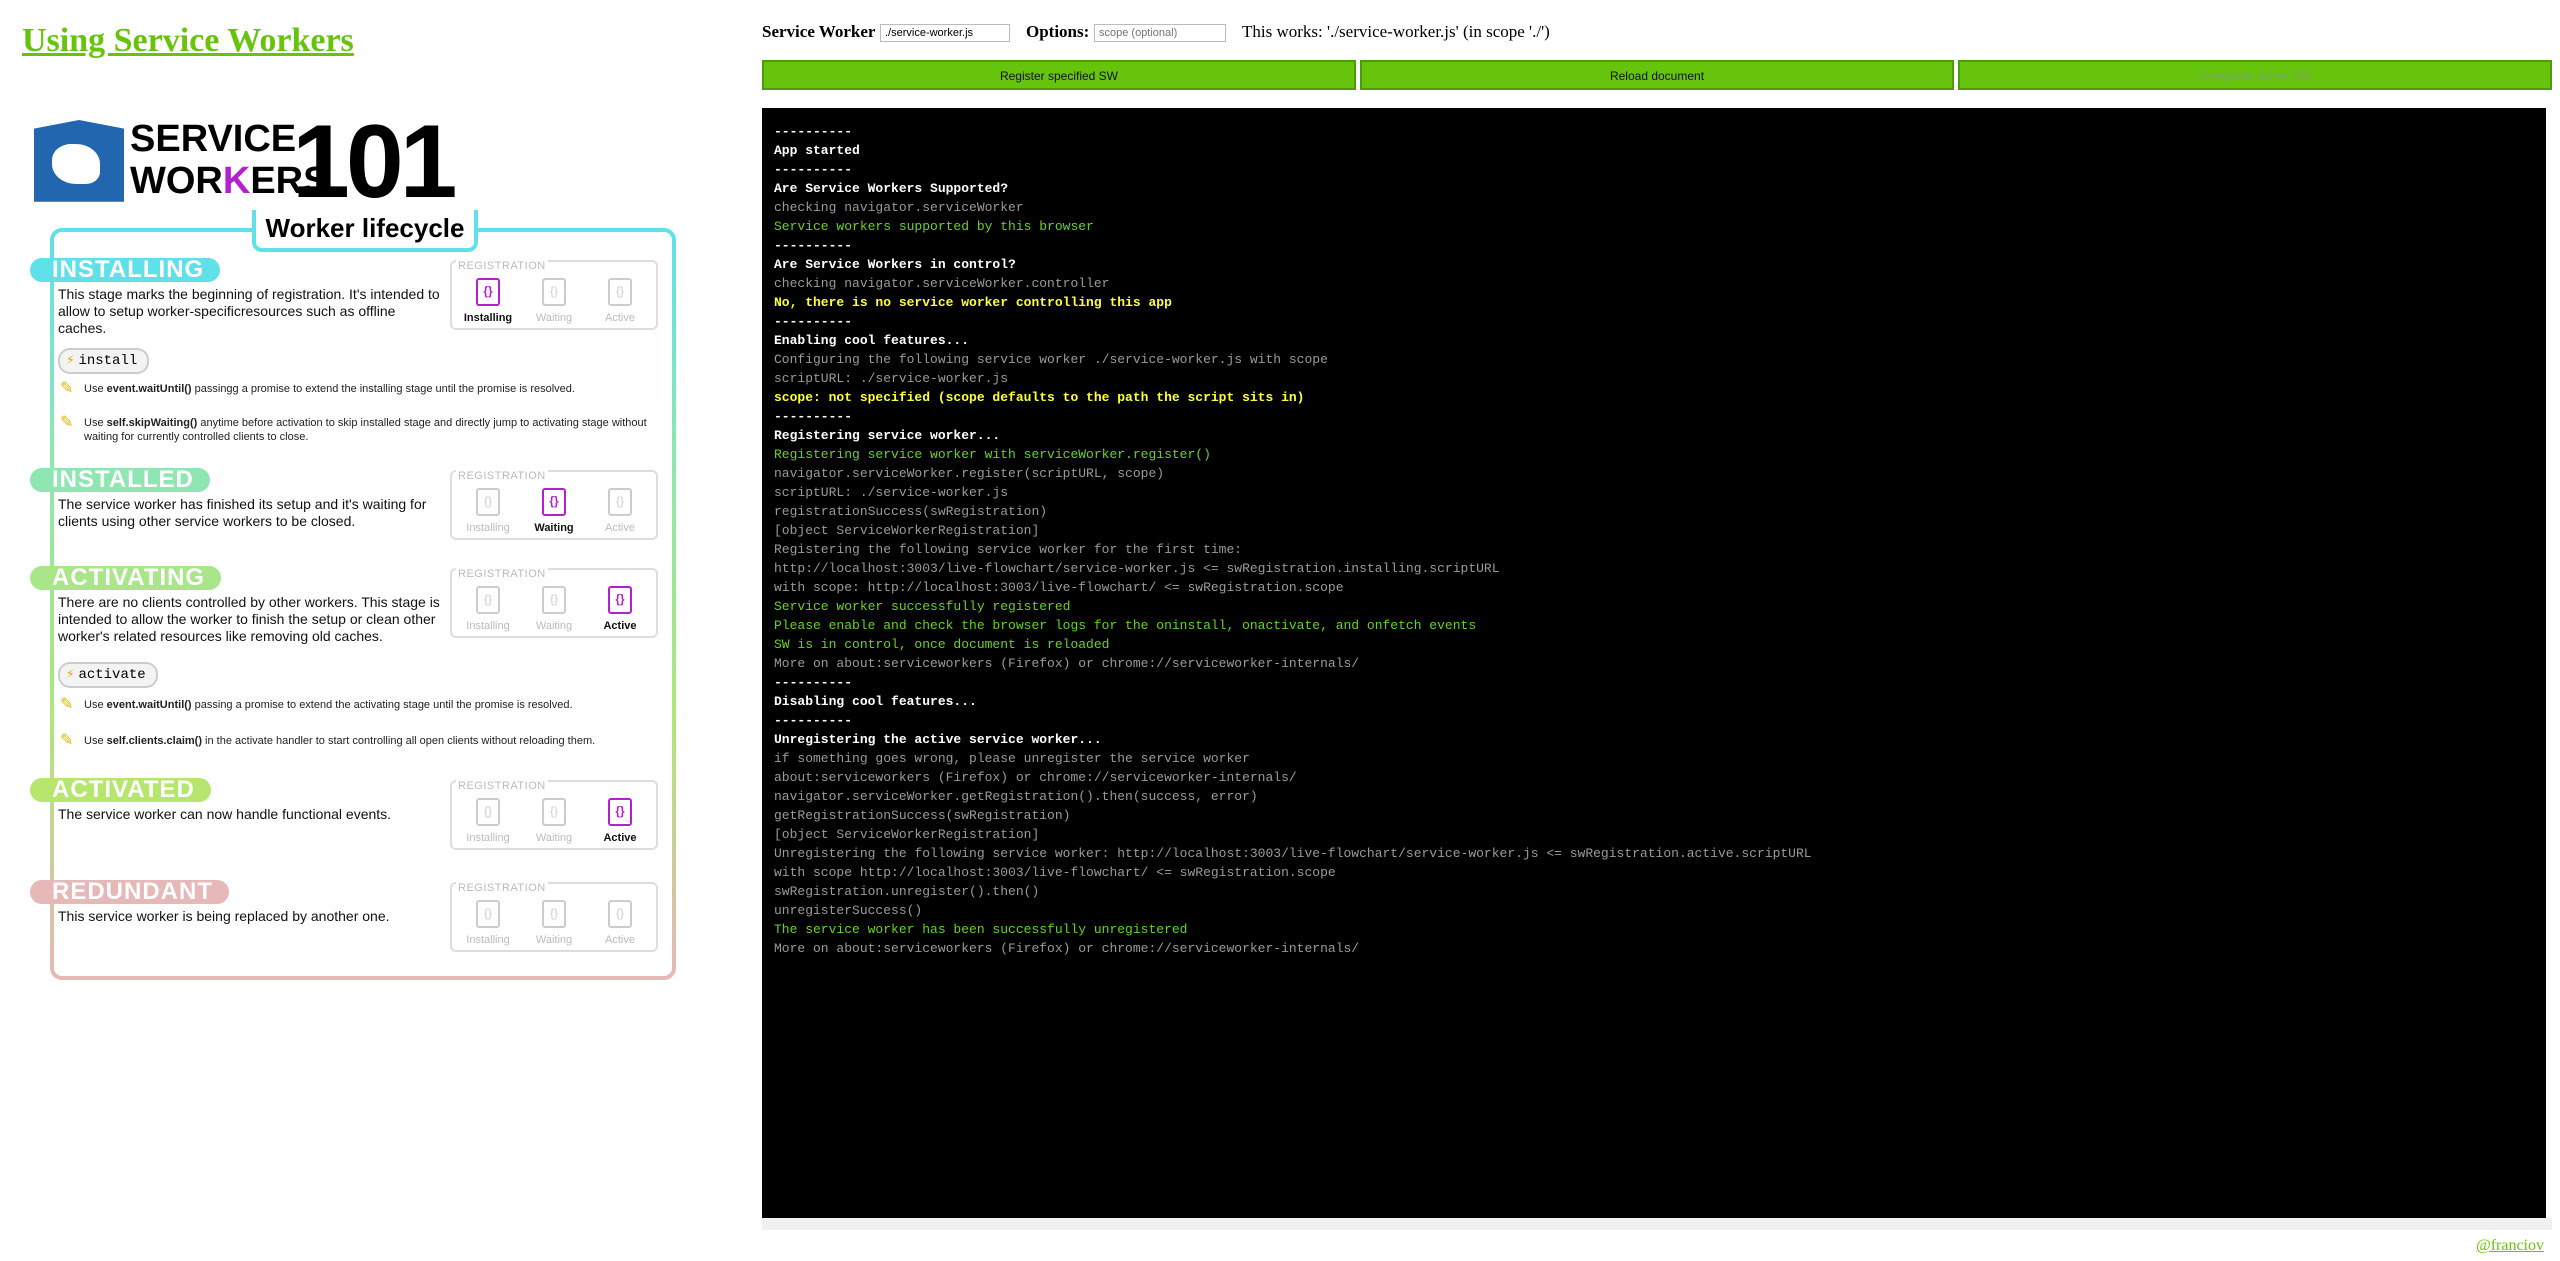  What do you see at coordinates (120, 480) in the screenshot?
I see `stage-title-installed: INSTALLED` at bounding box center [120, 480].